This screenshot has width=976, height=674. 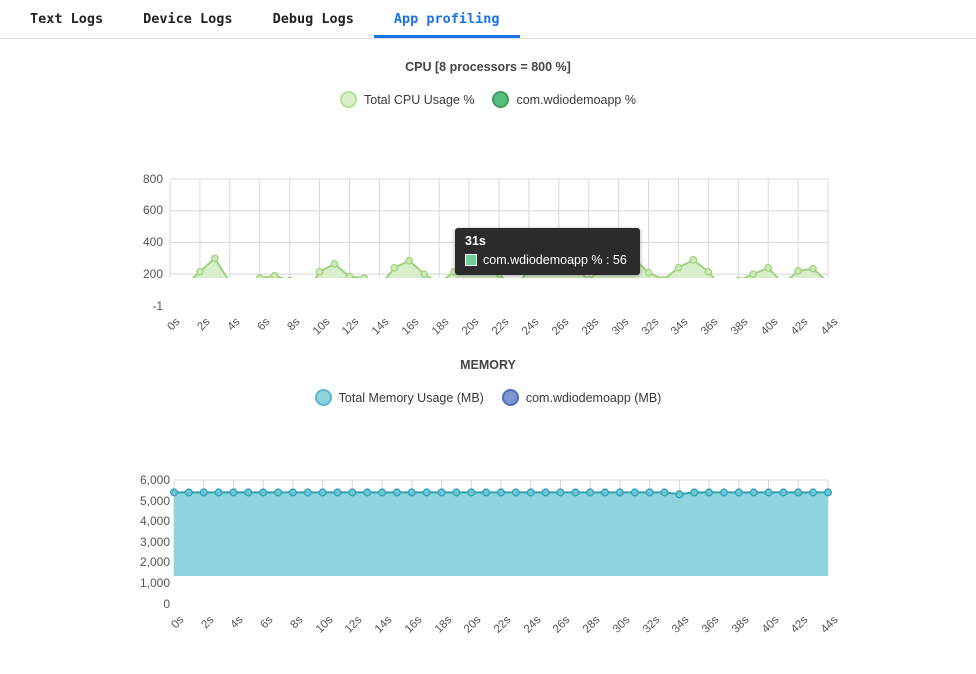 I want to click on legend-item-total-memory: Total Memory Usage (MB), so click(x=399, y=397).